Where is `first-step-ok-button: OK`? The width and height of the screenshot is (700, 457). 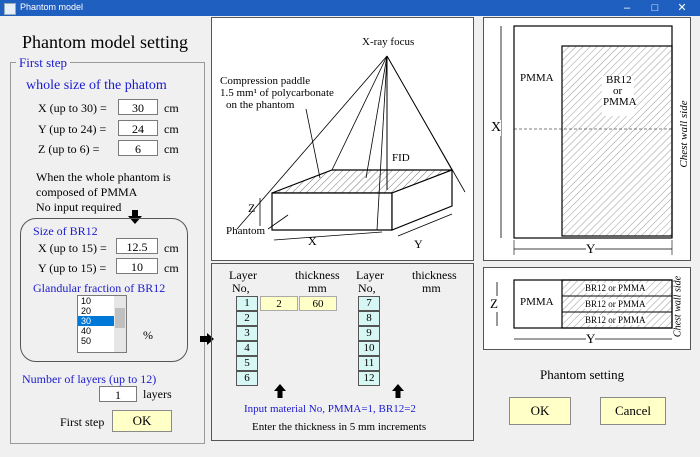 first-step-ok-button: OK is located at coordinates (142, 421).